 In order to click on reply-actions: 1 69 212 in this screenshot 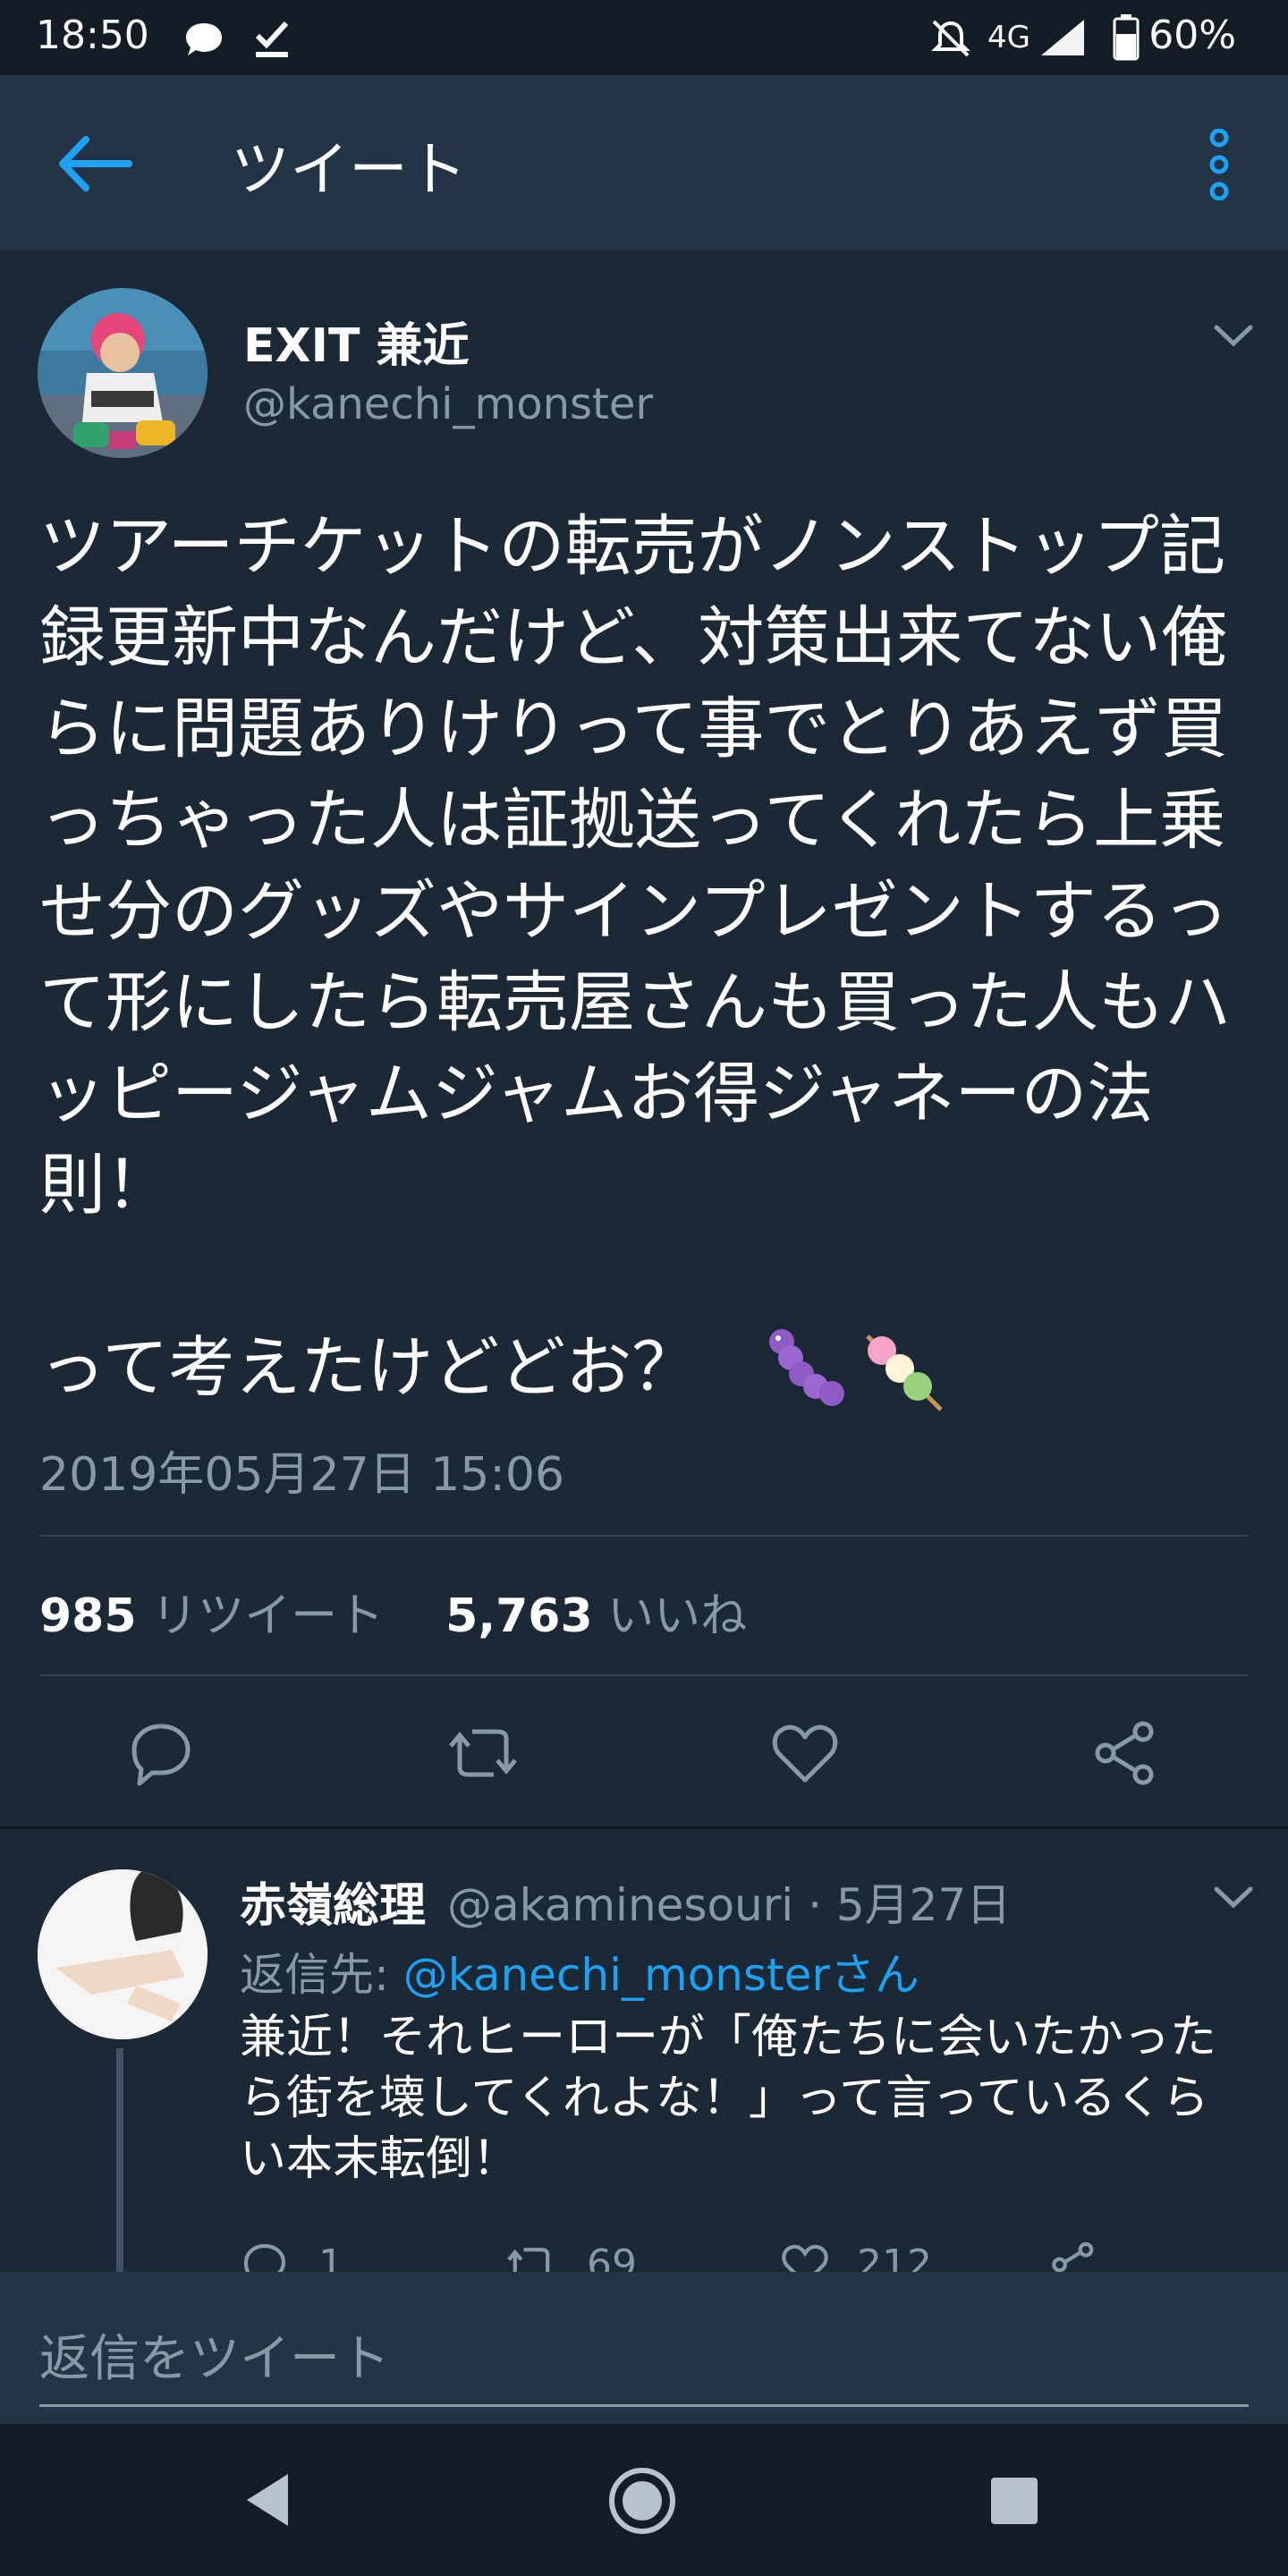, I will do `click(745, 2252)`.